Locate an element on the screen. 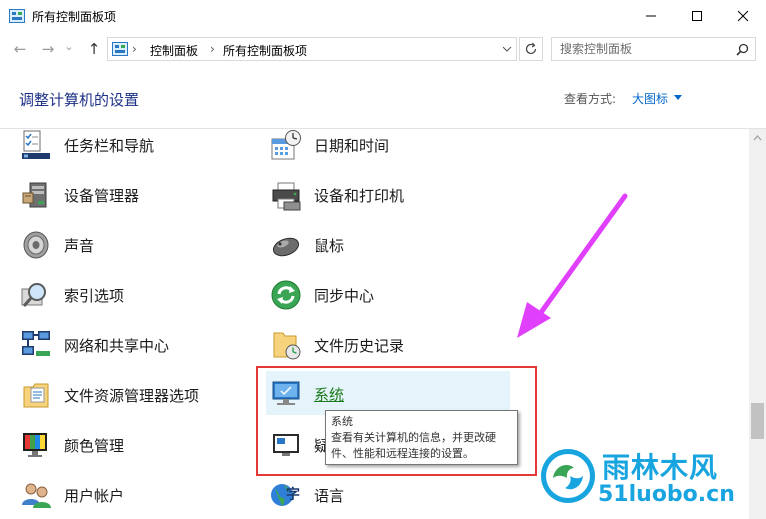 The width and height of the screenshot is (766, 519). back-arrow-icon: ← is located at coordinates (20, 49).